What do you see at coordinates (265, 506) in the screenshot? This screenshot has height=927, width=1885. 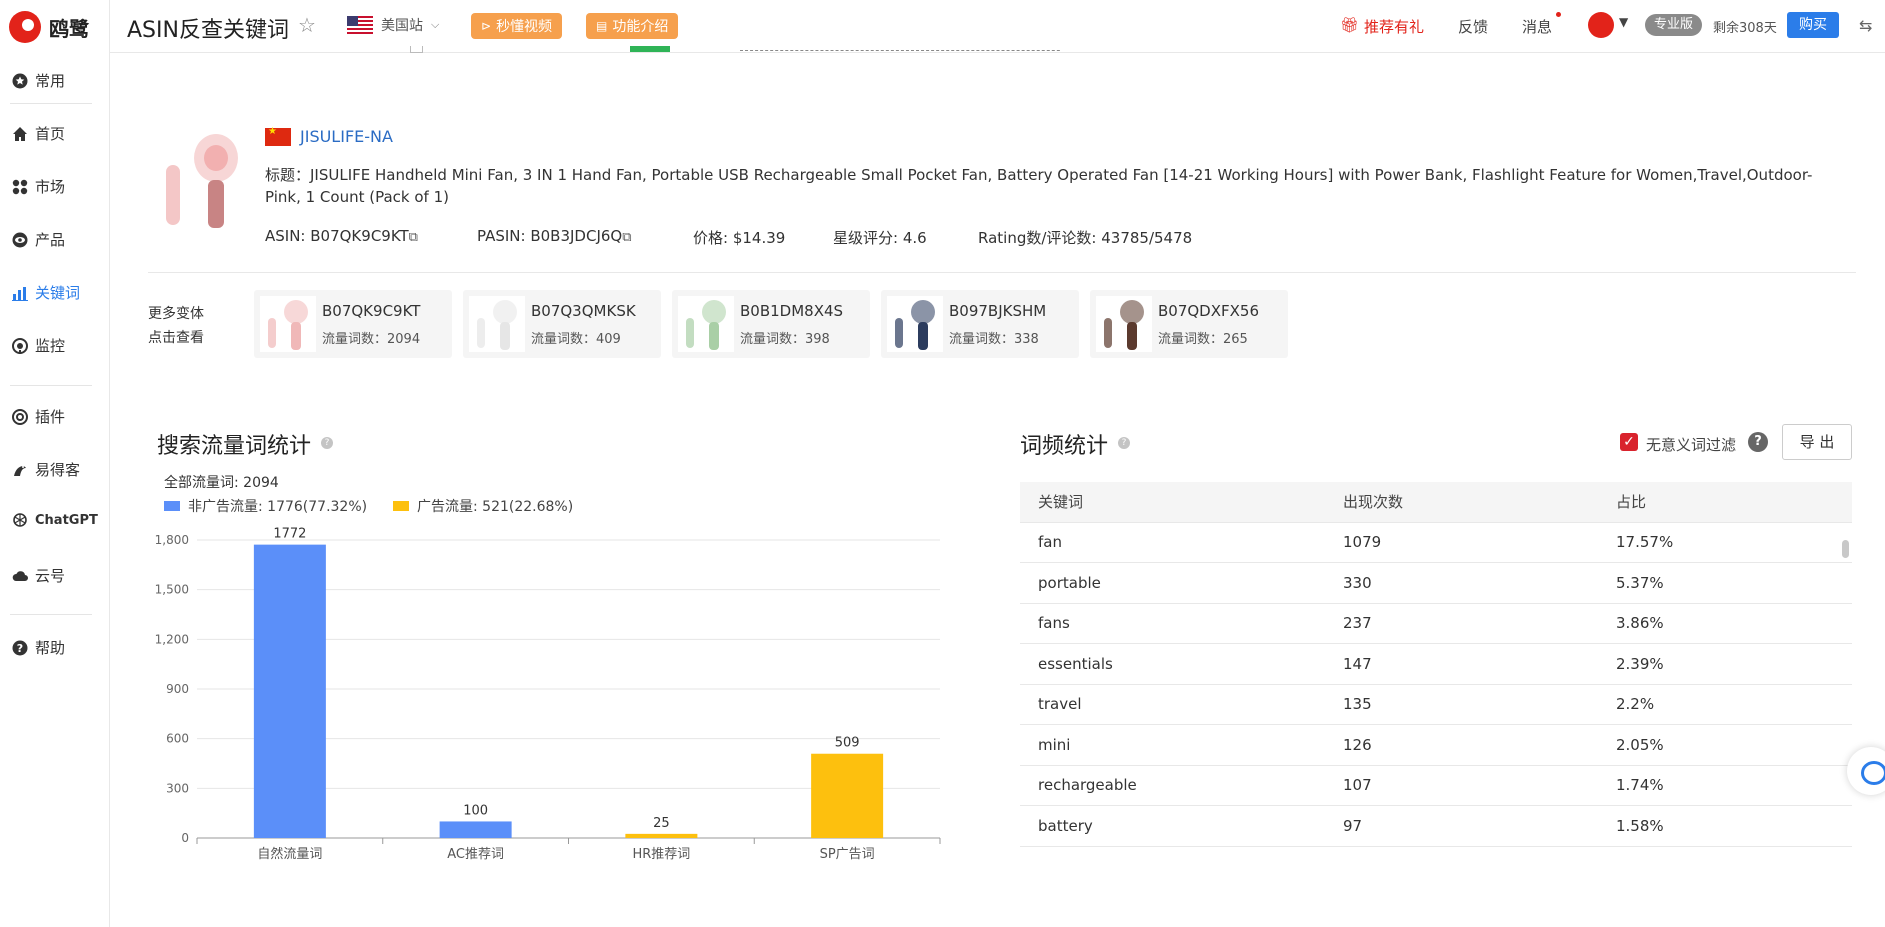 I see `legend-organic: 非广告流量: 1776(77.32%)` at bounding box center [265, 506].